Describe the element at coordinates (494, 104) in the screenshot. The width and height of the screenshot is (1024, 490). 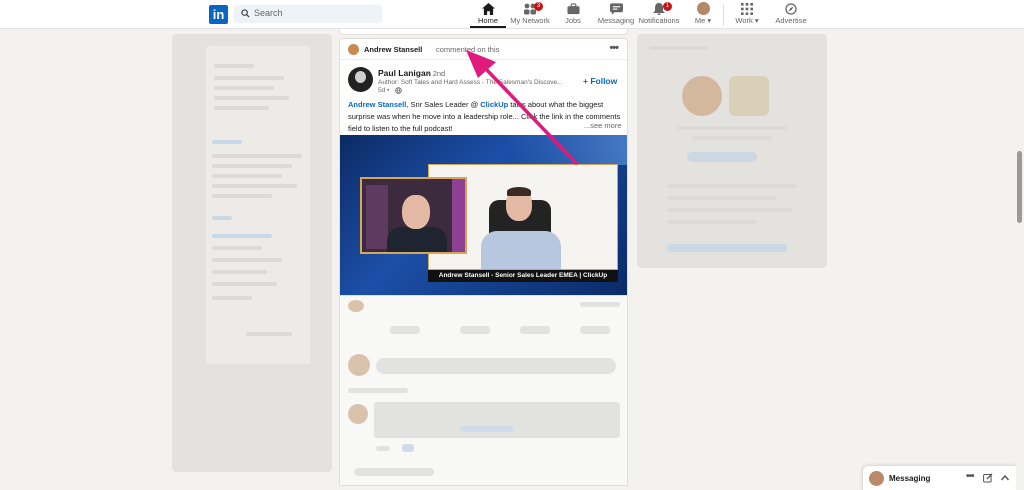
I see `mention-clickup: ClickUp` at that location.